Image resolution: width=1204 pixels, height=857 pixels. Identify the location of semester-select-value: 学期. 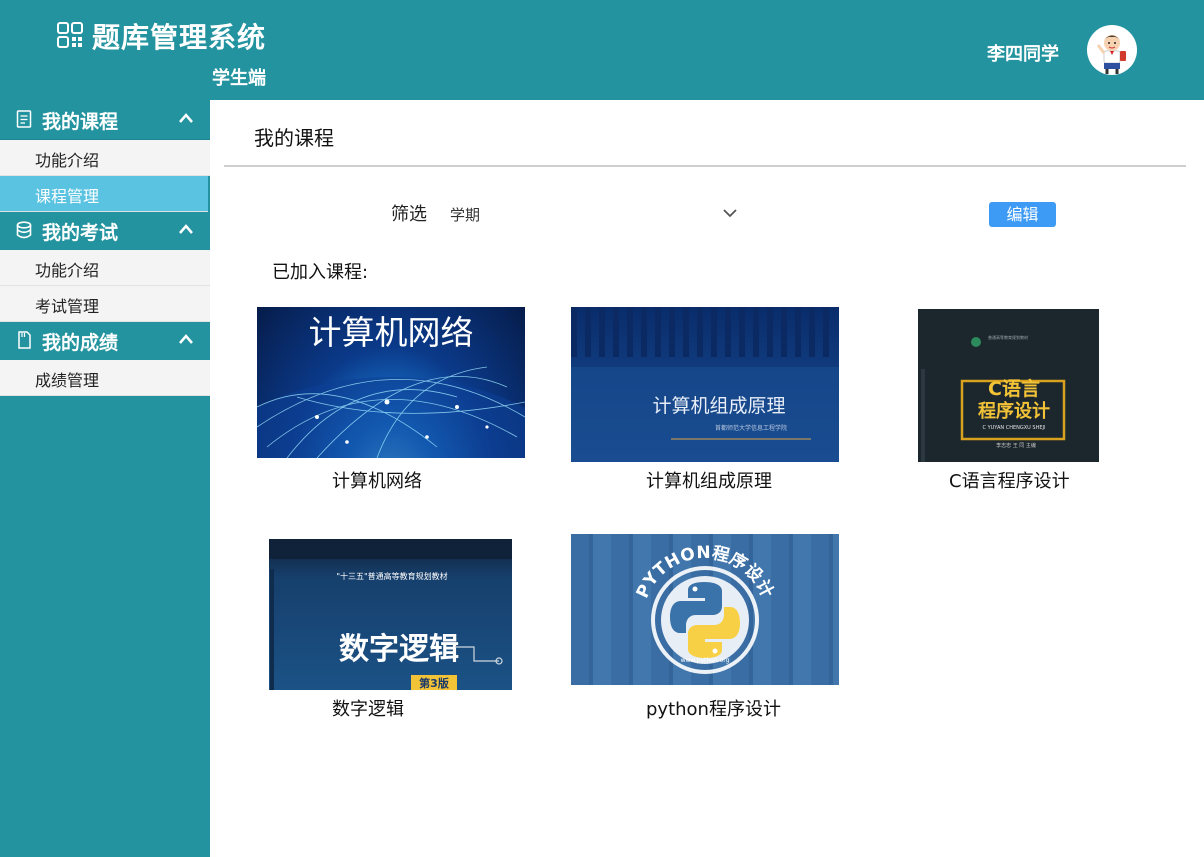
(465, 215).